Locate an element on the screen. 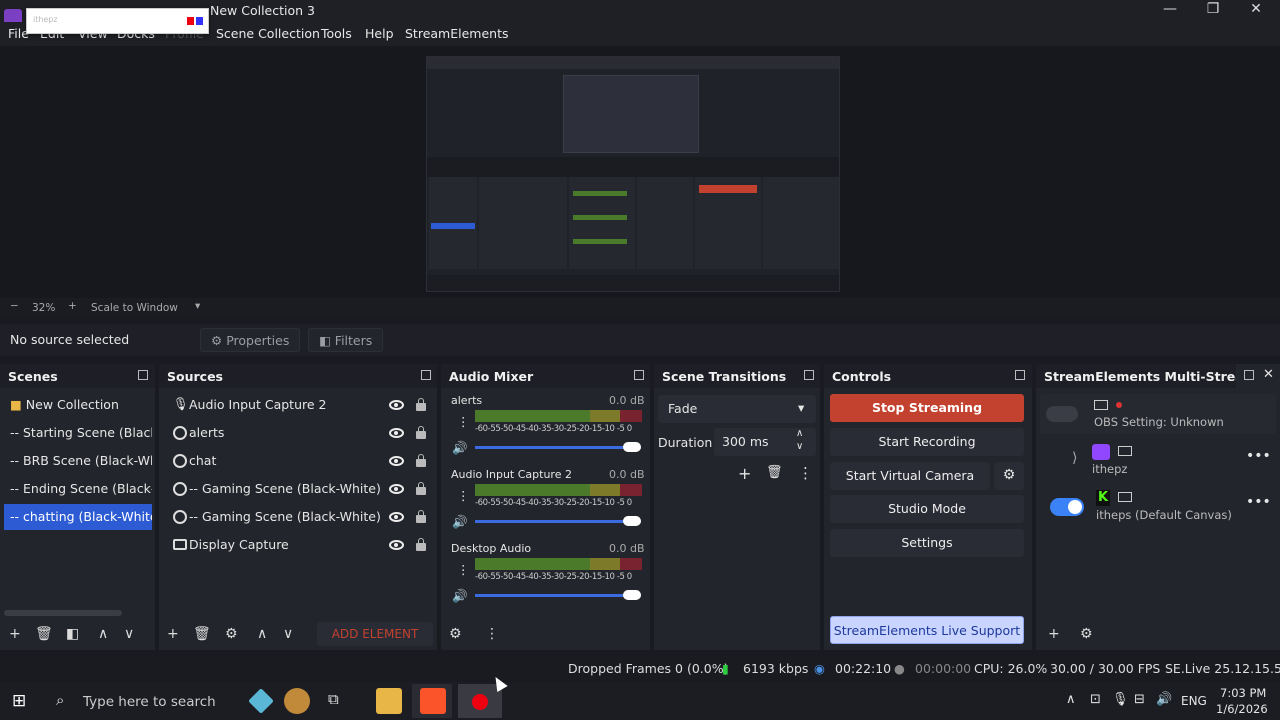 Image resolution: width=1280 pixels, height=720 pixels. horizontal-scrollbar is located at coordinates (63, 613).